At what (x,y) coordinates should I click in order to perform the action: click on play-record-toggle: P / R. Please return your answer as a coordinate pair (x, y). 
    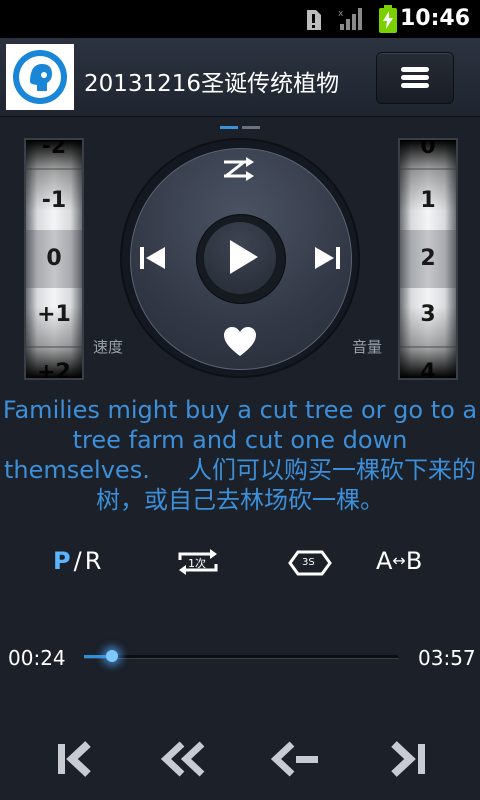
    Looking at the image, I should click on (77, 561).